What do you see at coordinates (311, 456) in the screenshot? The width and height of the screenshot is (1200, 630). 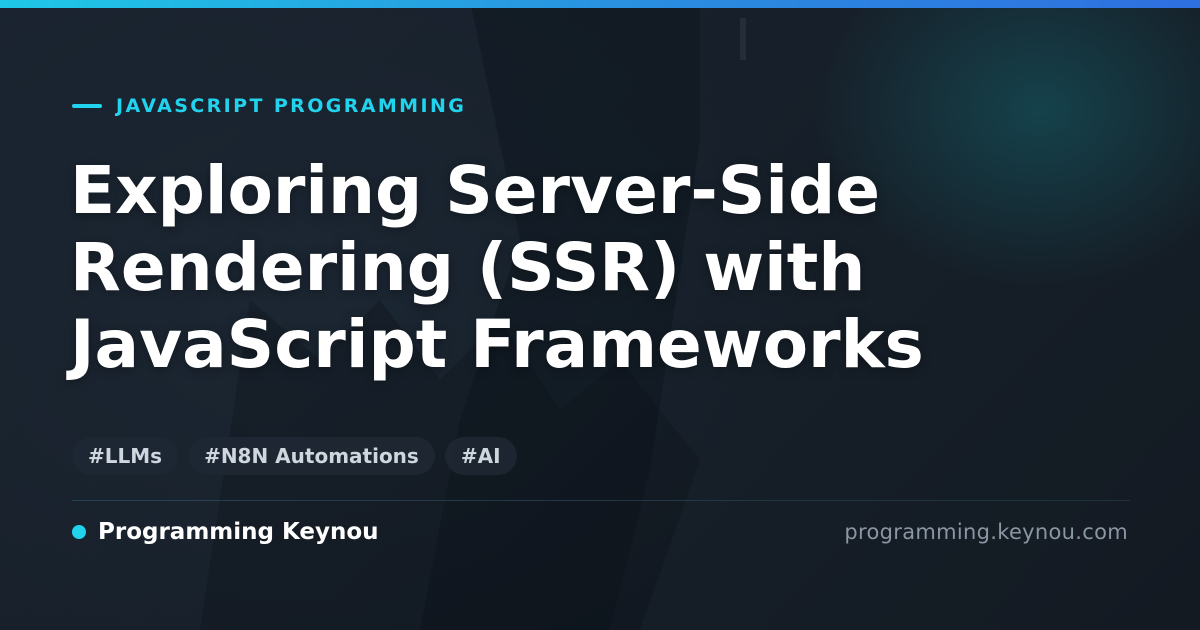 I see `tag-n8n-automations: #N8N Automations` at bounding box center [311, 456].